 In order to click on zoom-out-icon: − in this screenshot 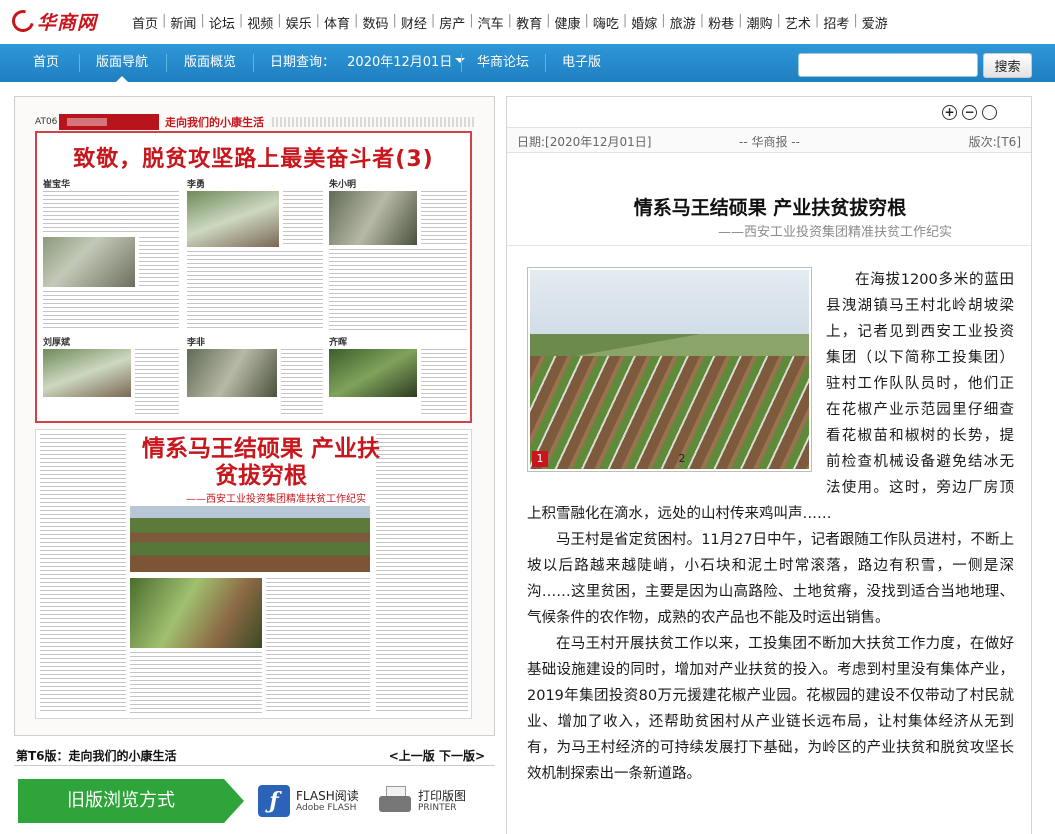, I will do `click(969, 112)`.